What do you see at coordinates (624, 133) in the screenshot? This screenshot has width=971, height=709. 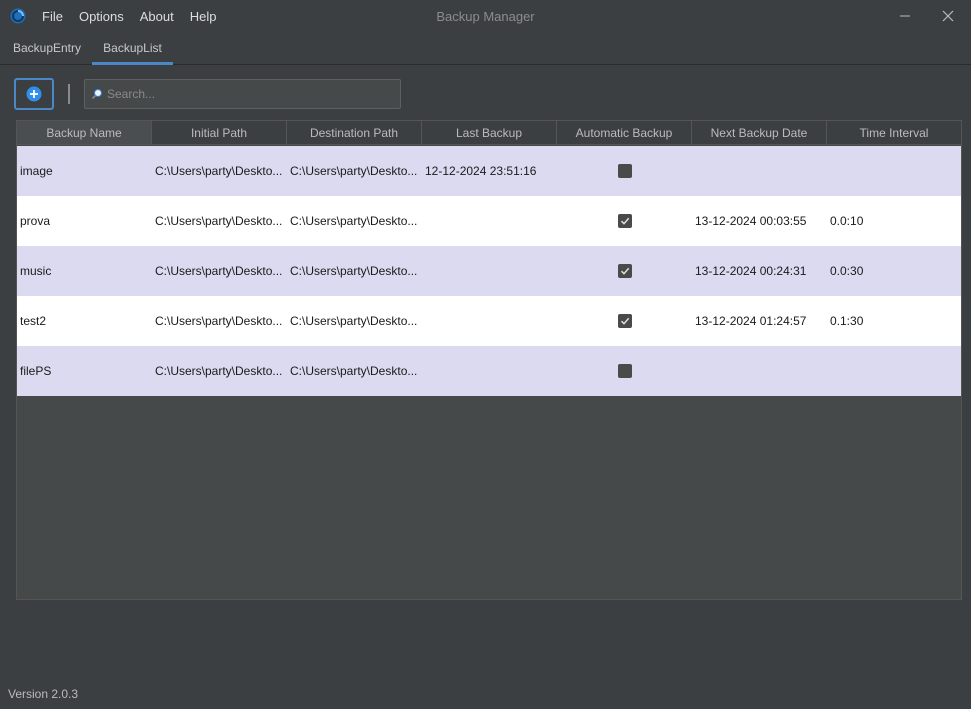 I see `column-header-automatic-backup: Automatic Backup` at bounding box center [624, 133].